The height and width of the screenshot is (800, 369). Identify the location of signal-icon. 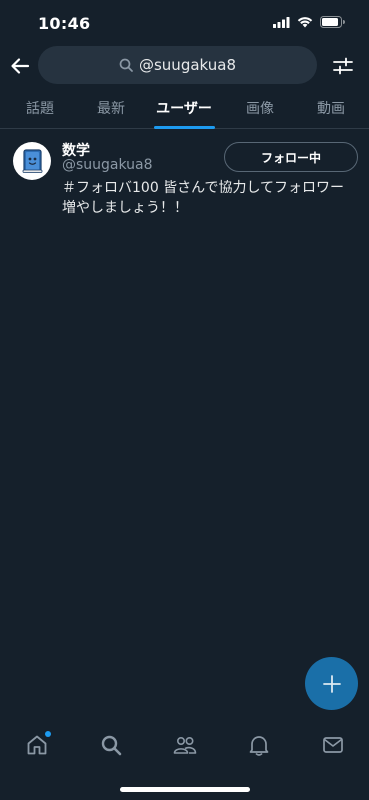
(281, 22).